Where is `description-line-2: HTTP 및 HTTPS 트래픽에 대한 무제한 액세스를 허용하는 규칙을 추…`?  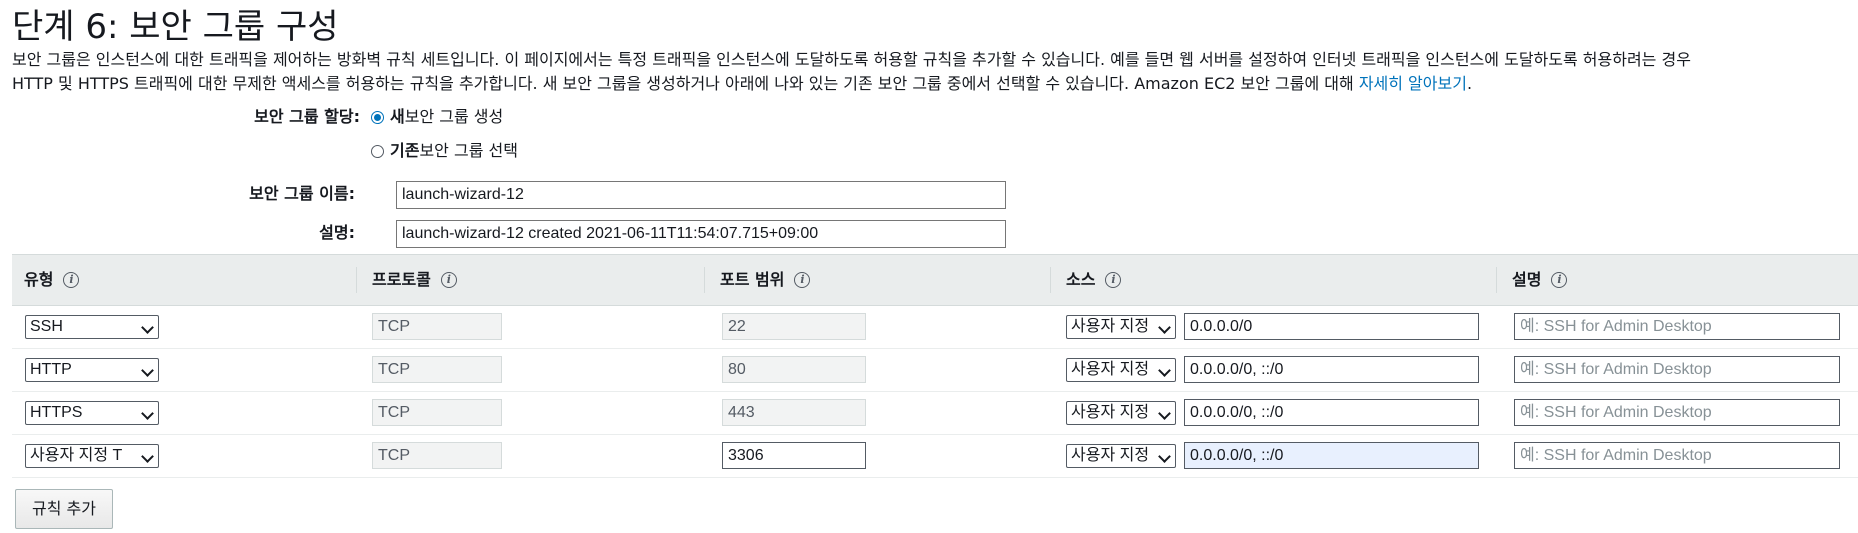 description-line-2: HTTP 및 HTTPS 트래픽에 대한 무제한 액세스를 허용하는 규칙을 추… is located at coordinates (742, 83).